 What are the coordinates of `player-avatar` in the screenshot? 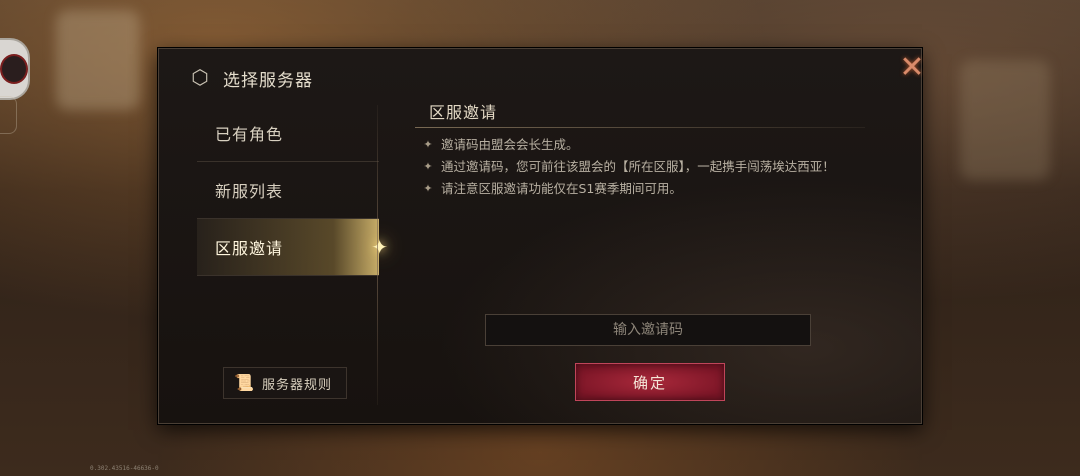 It's located at (15, 69).